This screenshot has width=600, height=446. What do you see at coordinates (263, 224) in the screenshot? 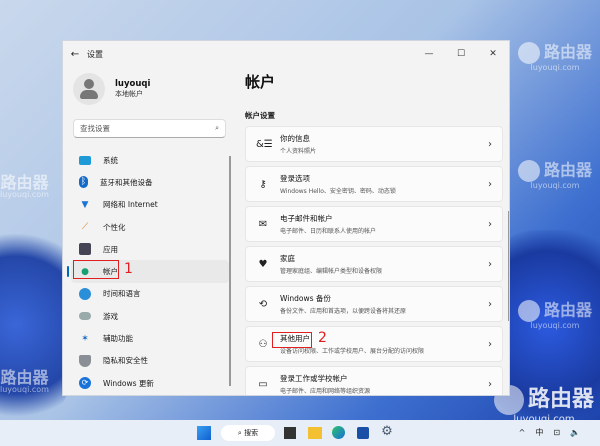
I see `mail-icon: ✉` at bounding box center [263, 224].